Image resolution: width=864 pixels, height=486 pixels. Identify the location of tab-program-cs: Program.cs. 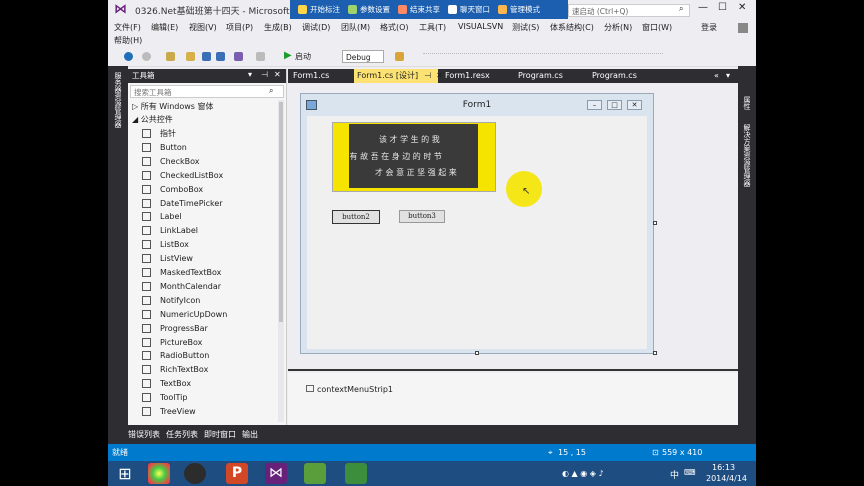
(551, 76).